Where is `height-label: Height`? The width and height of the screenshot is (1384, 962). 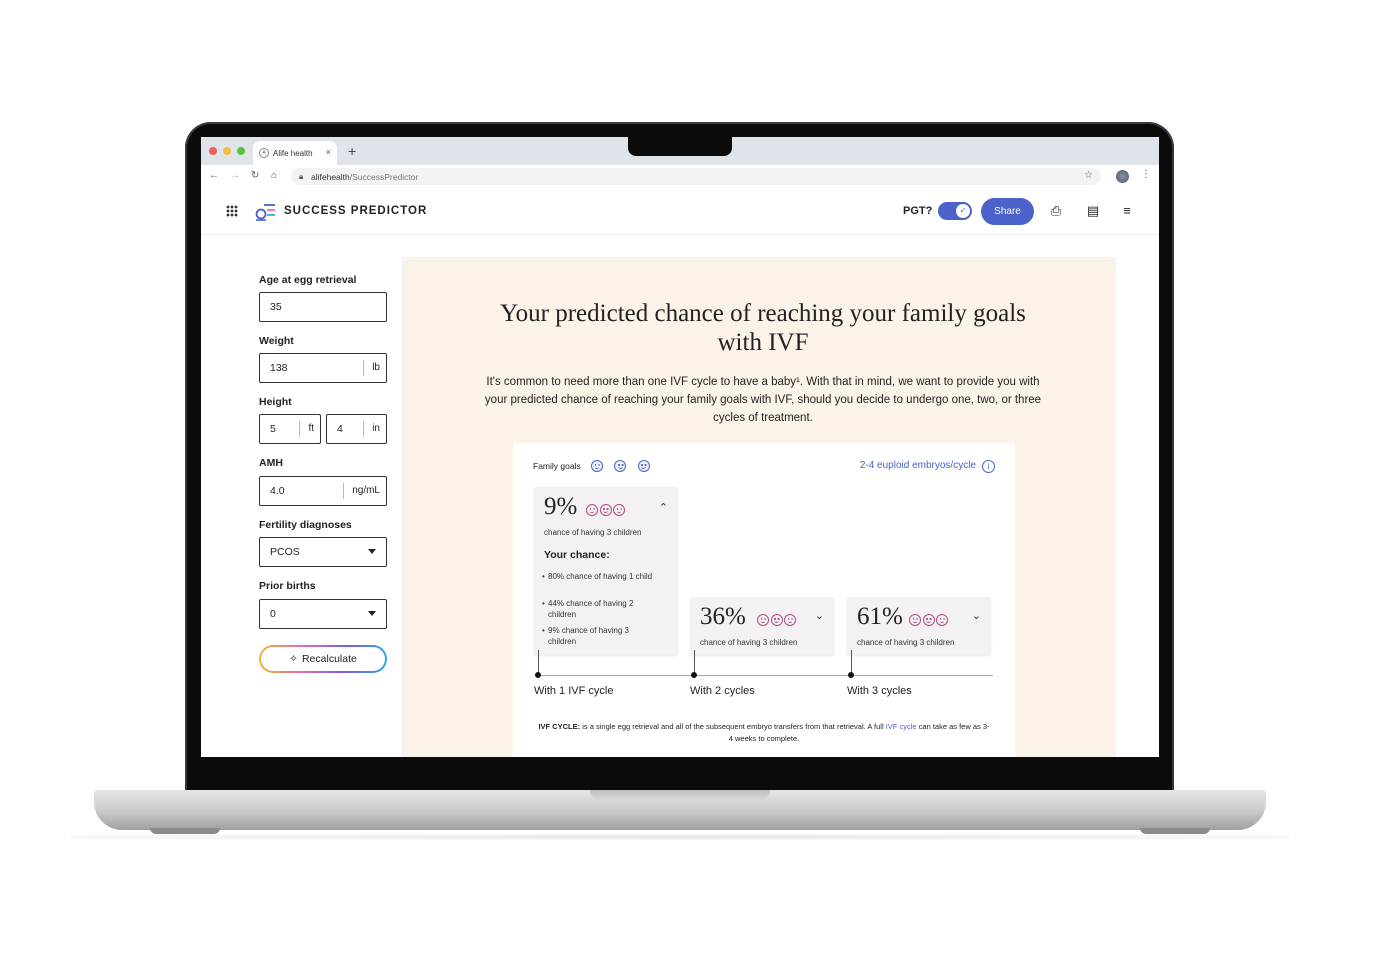
height-label: Height is located at coordinates (275, 402).